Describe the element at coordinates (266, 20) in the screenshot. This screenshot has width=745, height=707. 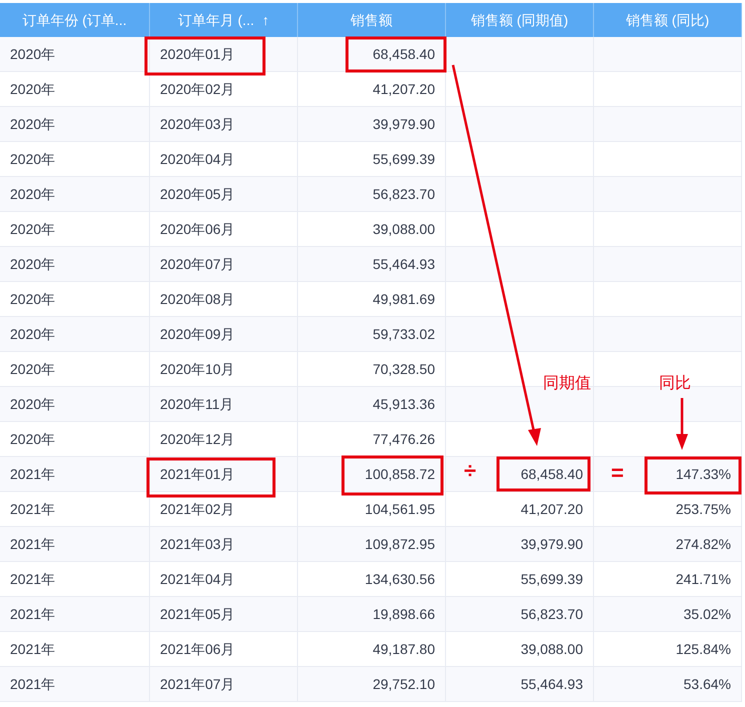
I see `sort-icon: ↑` at that location.